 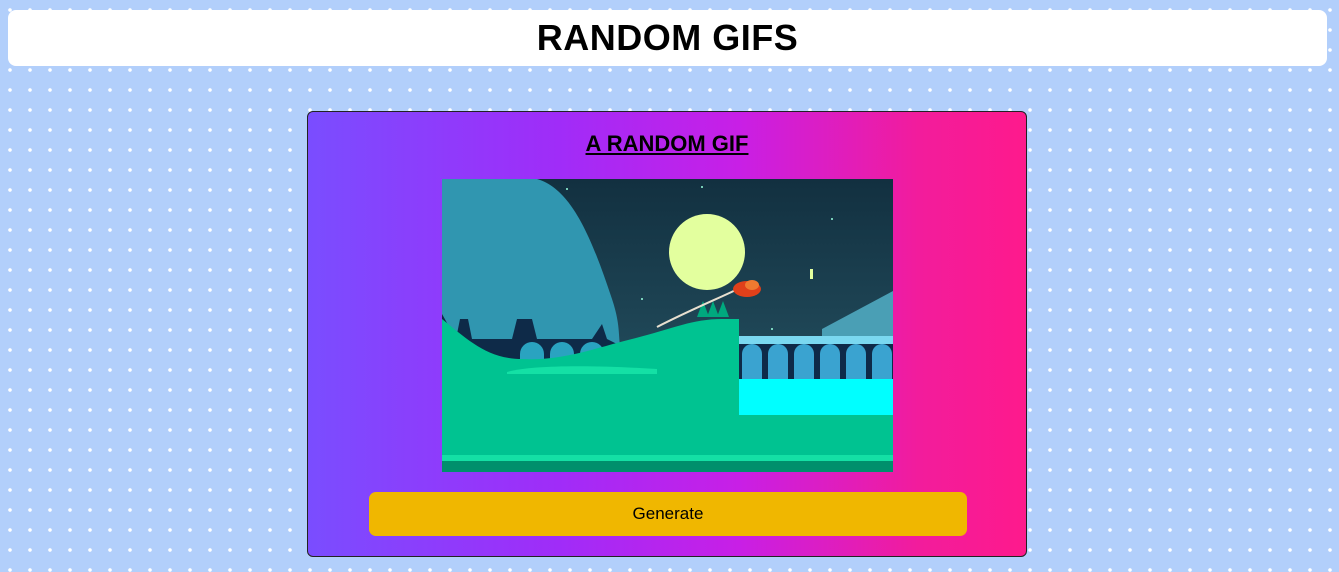 I want to click on generate-button: Generate, so click(x=668, y=514).